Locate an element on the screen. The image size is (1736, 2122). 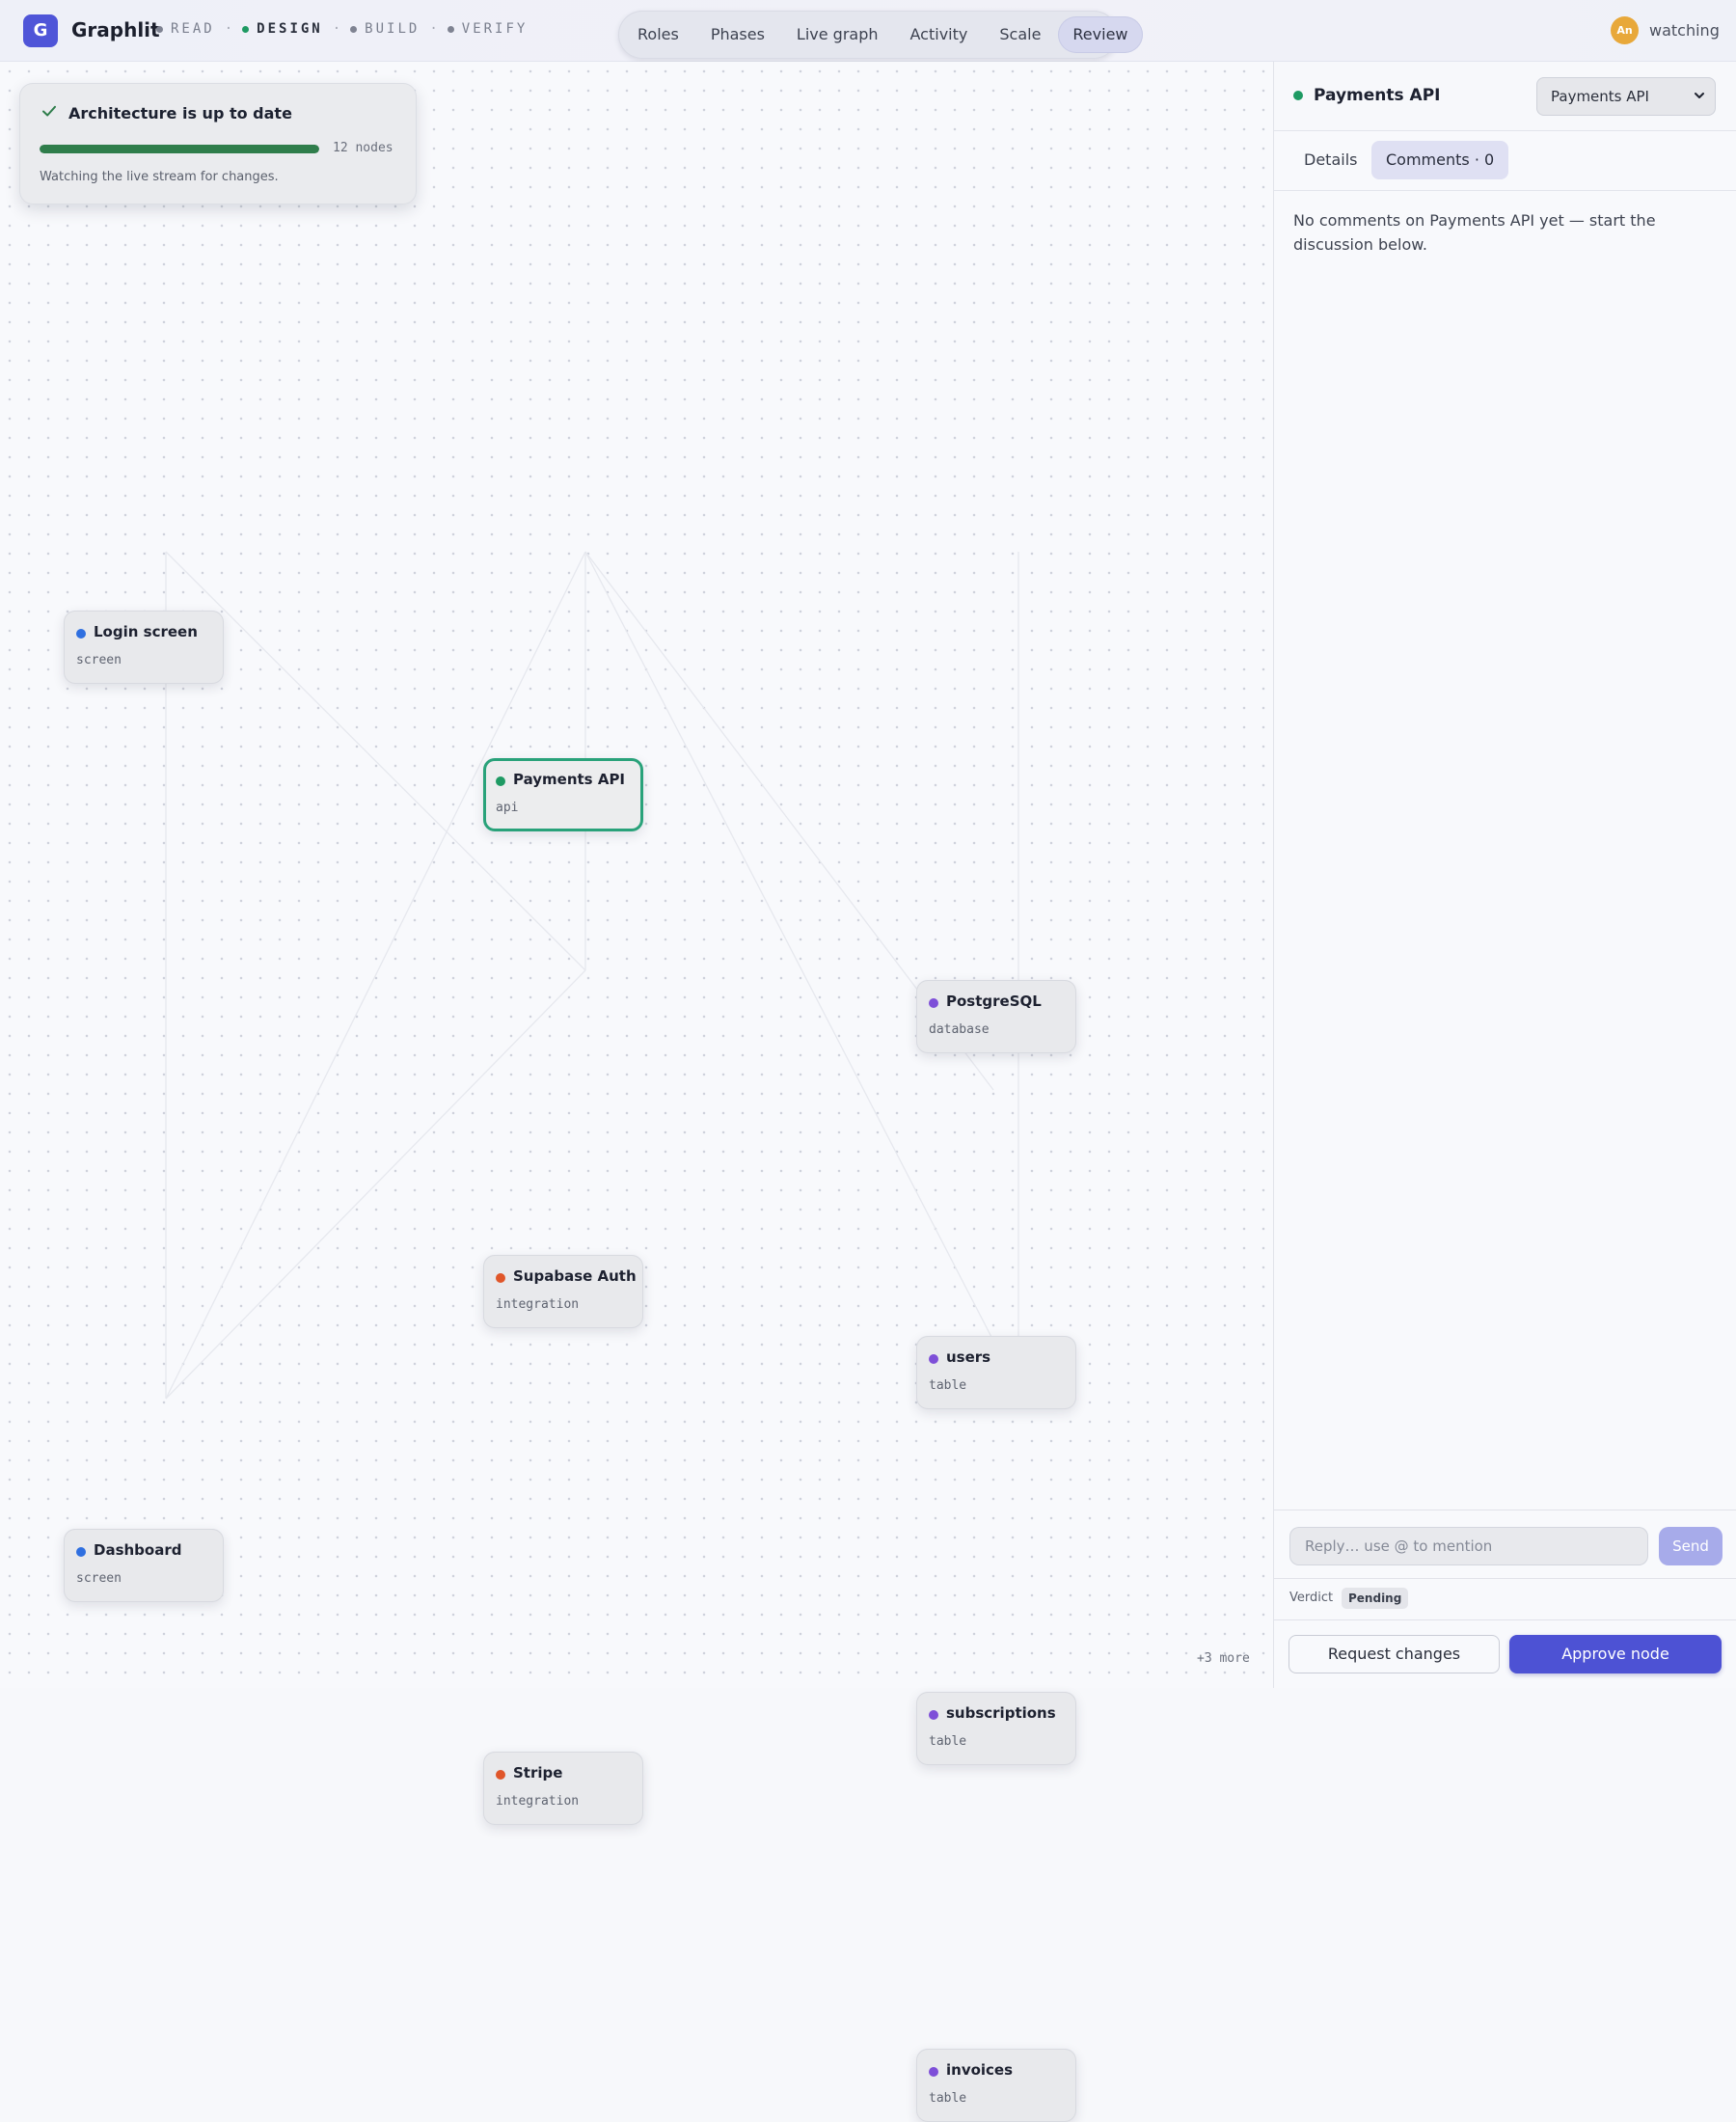
app-name: Graphlit is located at coordinates (115, 30).